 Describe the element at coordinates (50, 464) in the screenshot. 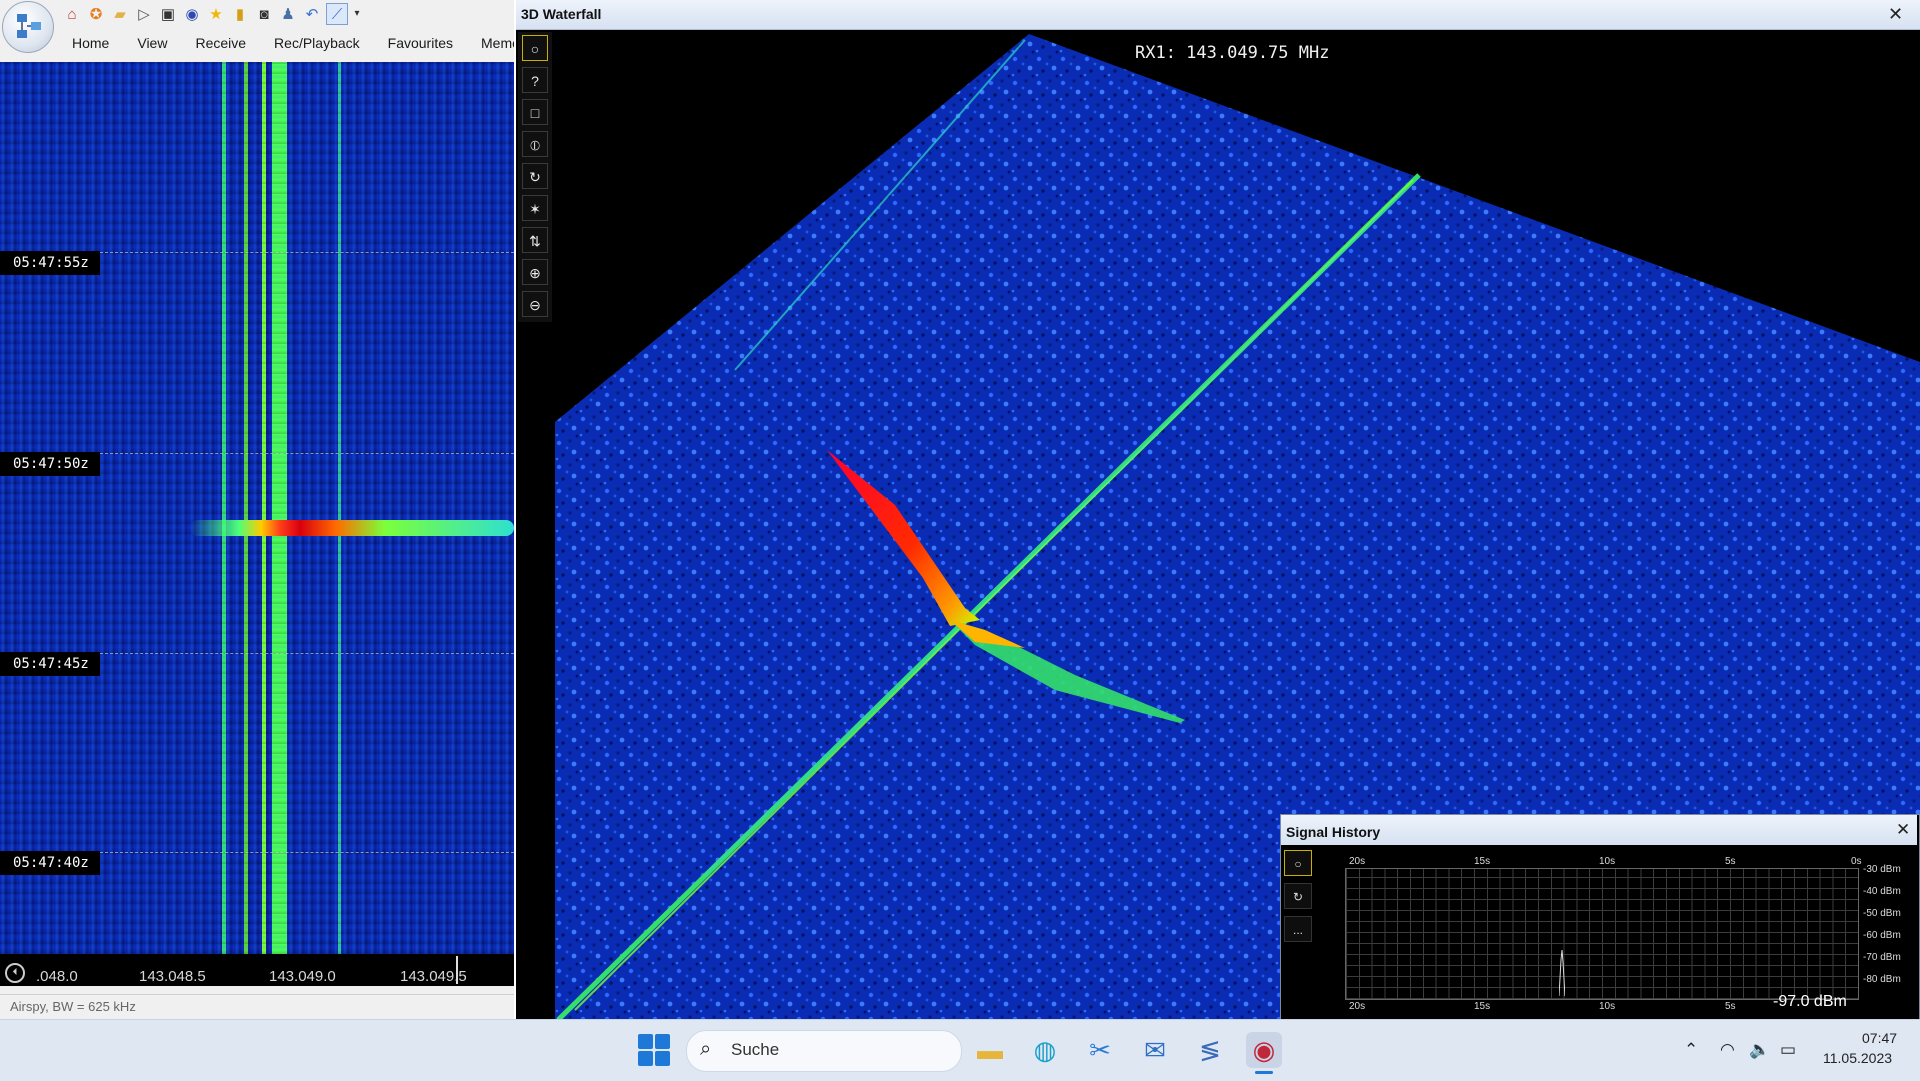

I see `timestamp-label: 05:47:50z` at that location.